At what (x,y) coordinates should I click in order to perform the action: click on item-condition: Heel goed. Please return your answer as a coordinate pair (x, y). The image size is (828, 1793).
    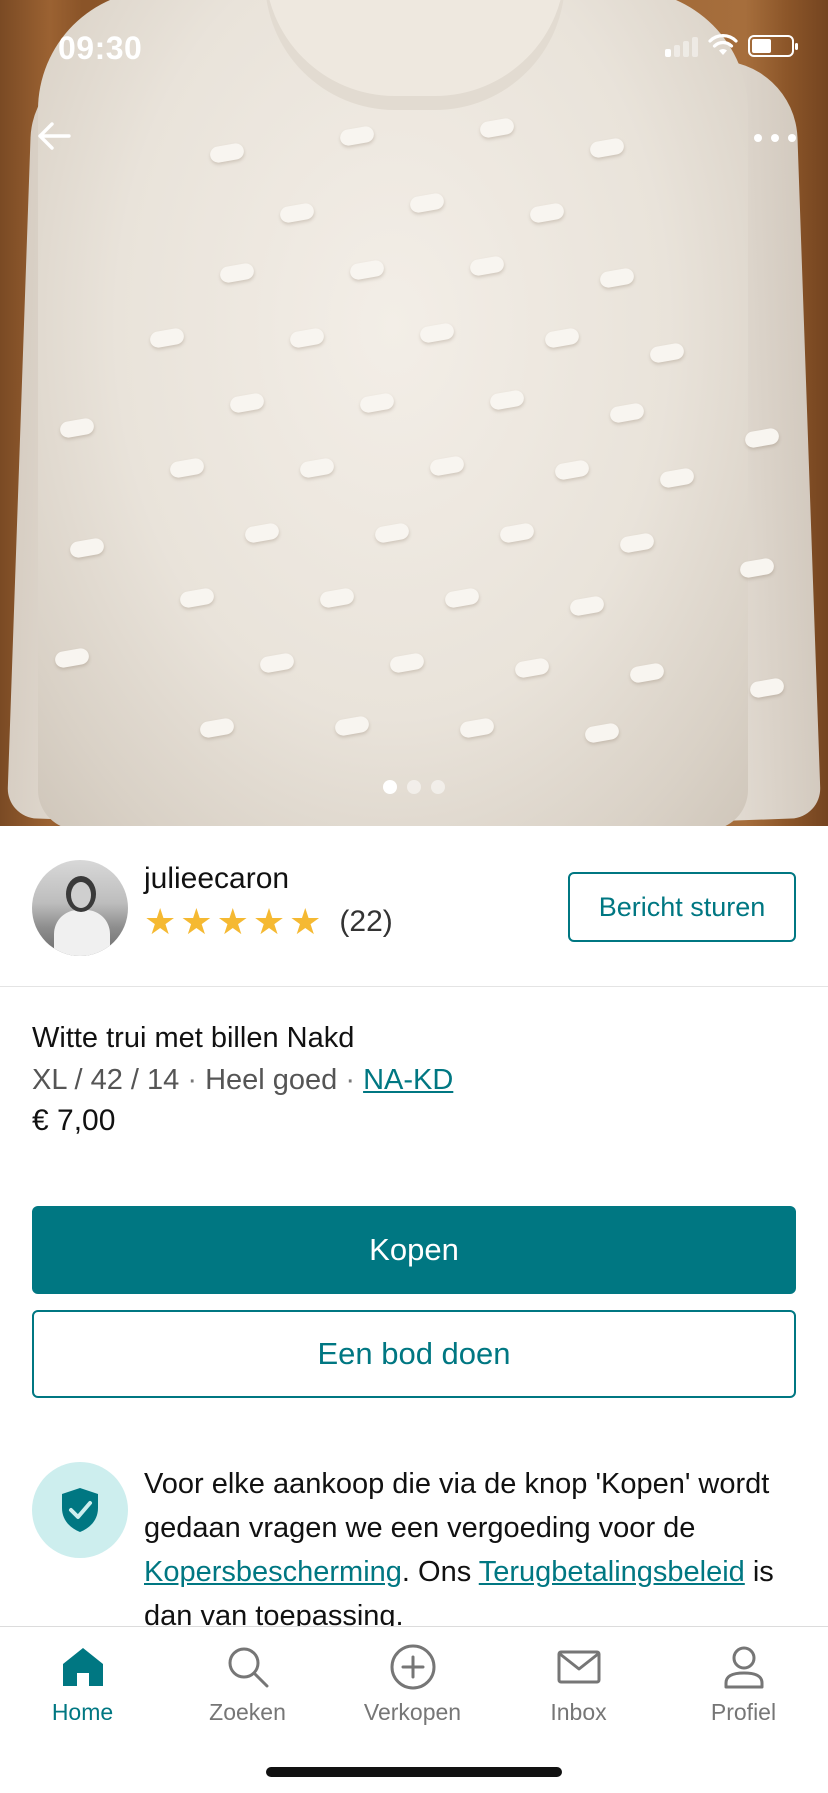
    Looking at the image, I should click on (271, 1080).